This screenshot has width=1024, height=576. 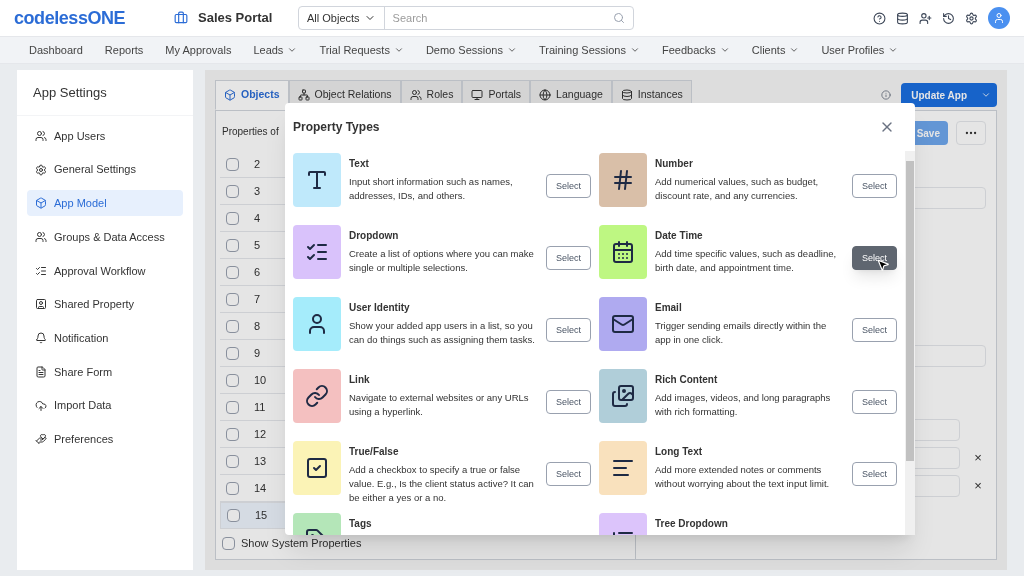 I want to click on nav-item: Training Sessions, so click(x=589, y=50).